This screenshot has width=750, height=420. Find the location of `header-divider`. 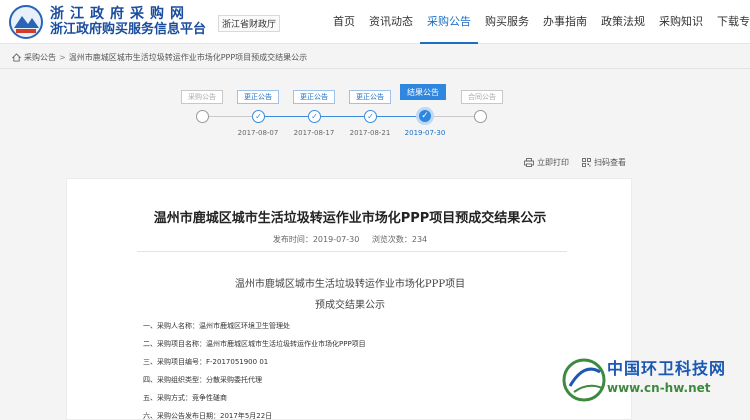

header-divider is located at coordinates (375, 68).